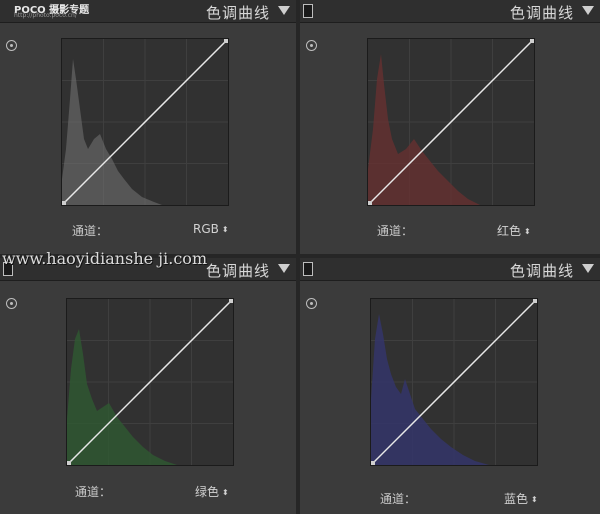 Image resolution: width=600 pixels, height=514 pixels. I want to click on channel-select: 红色 ⬍, so click(514, 230).